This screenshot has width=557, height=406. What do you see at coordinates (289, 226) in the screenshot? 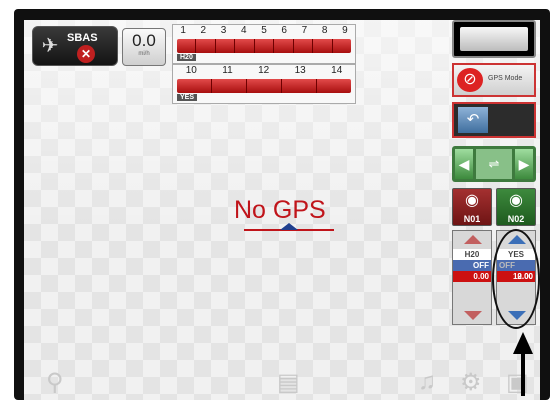
I see `vehicle-marker-icon` at bounding box center [289, 226].